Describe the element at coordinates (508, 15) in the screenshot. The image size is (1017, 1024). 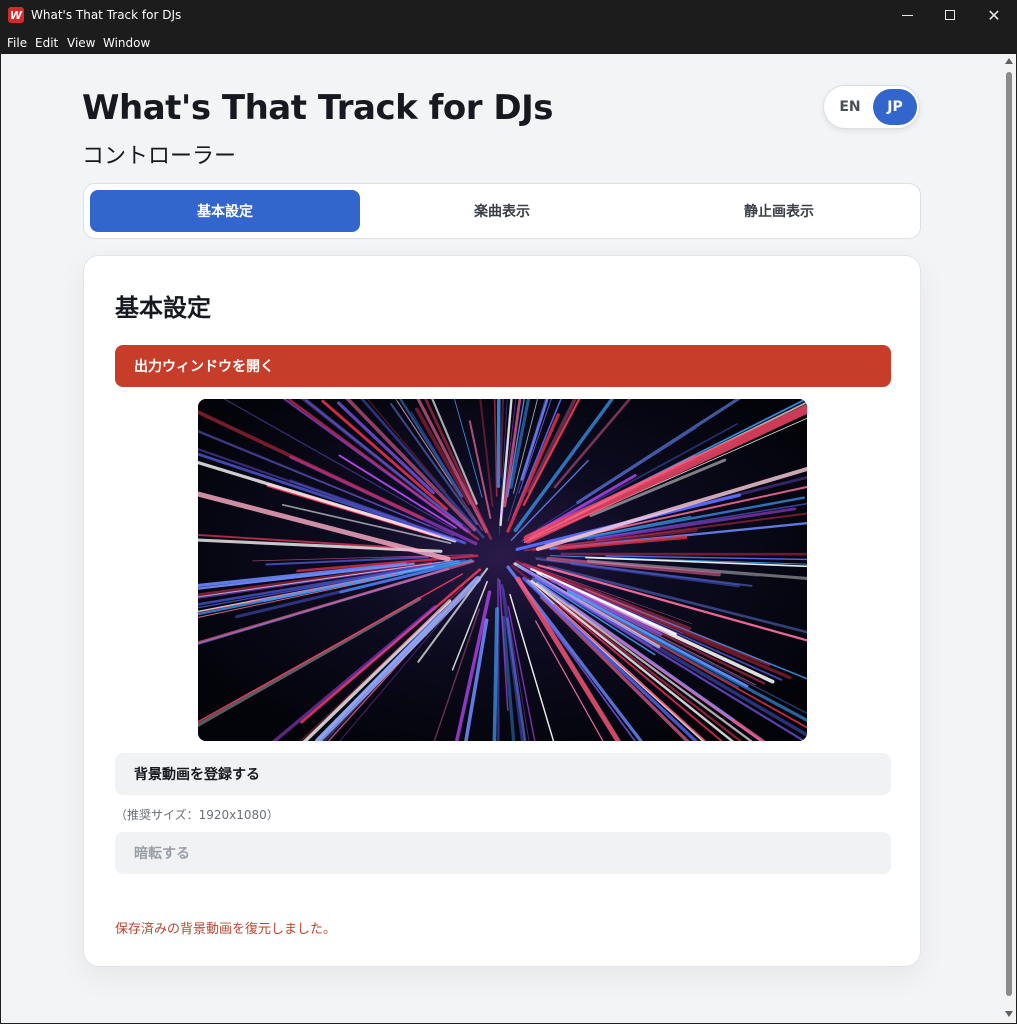
I see `title-bar: W What's That Track for DJs ✕` at that location.